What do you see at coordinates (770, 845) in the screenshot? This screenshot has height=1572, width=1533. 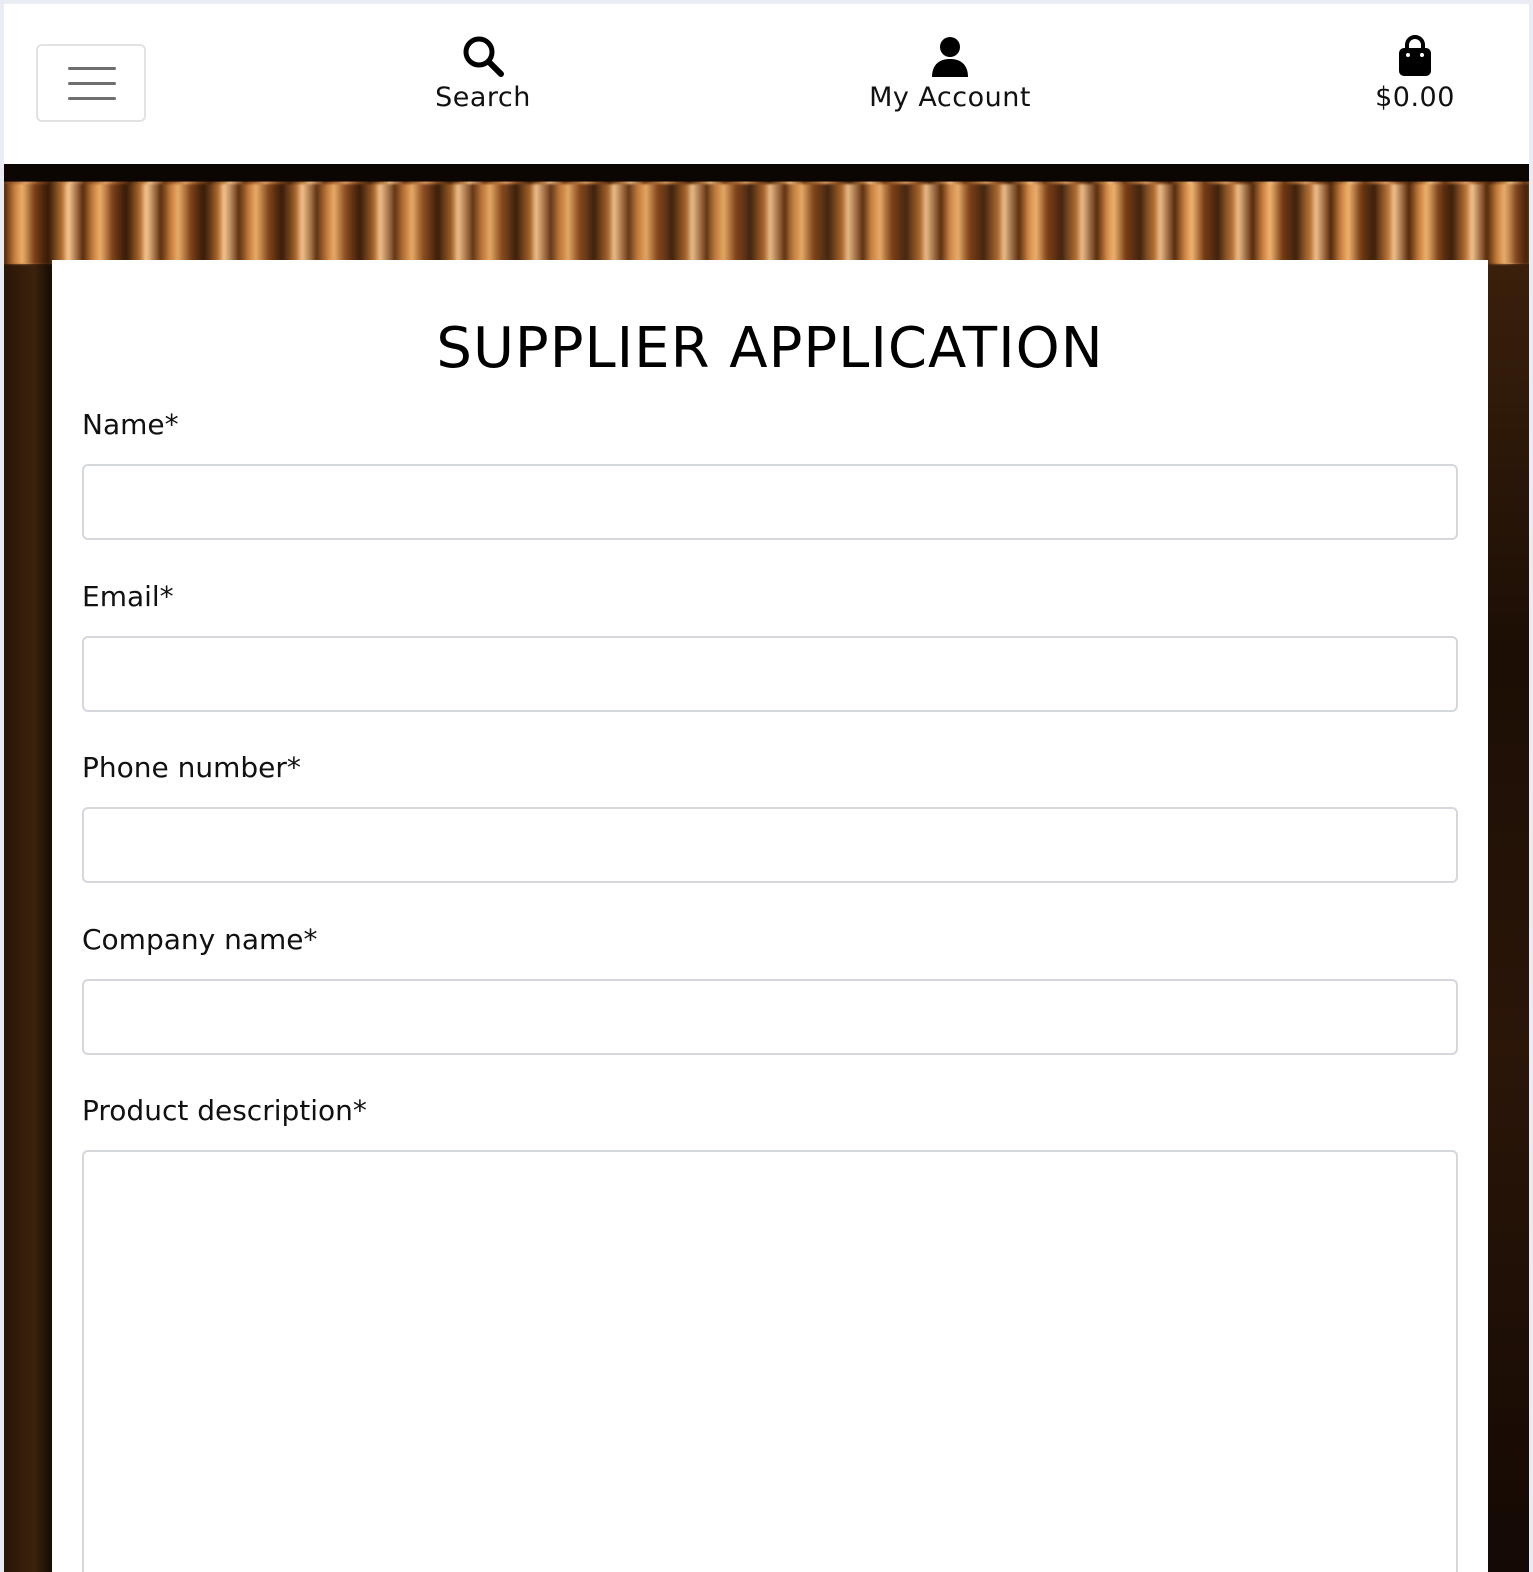 I see `phone-number-input` at bounding box center [770, 845].